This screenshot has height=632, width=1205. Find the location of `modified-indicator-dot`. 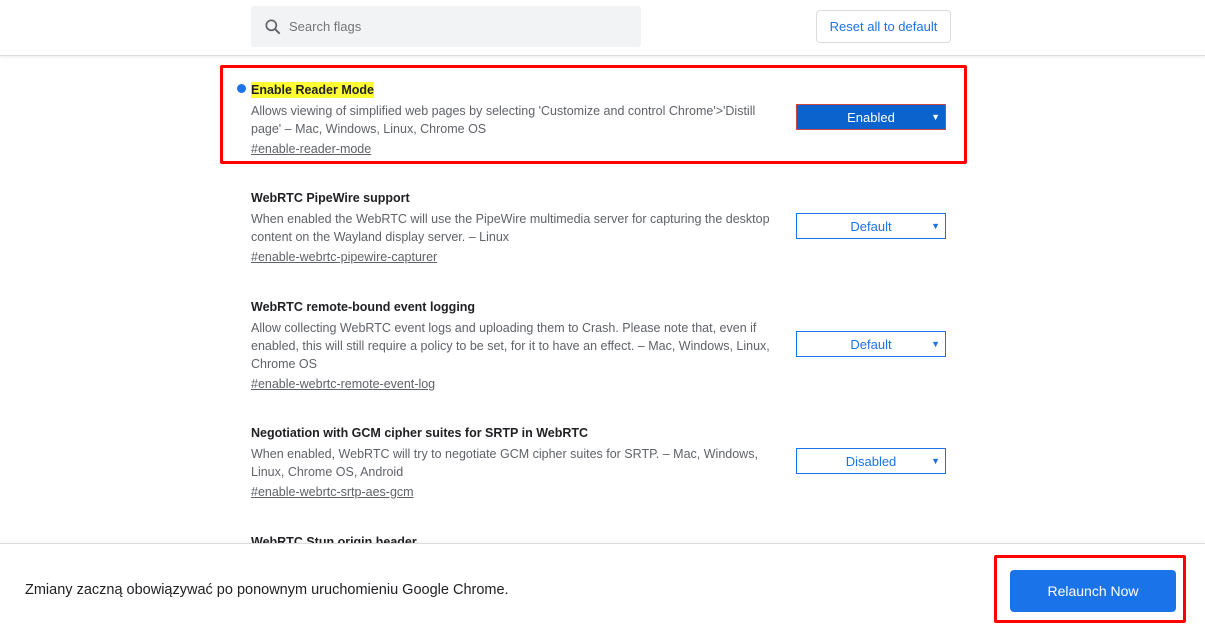

modified-indicator-dot is located at coordinates (241, 88).